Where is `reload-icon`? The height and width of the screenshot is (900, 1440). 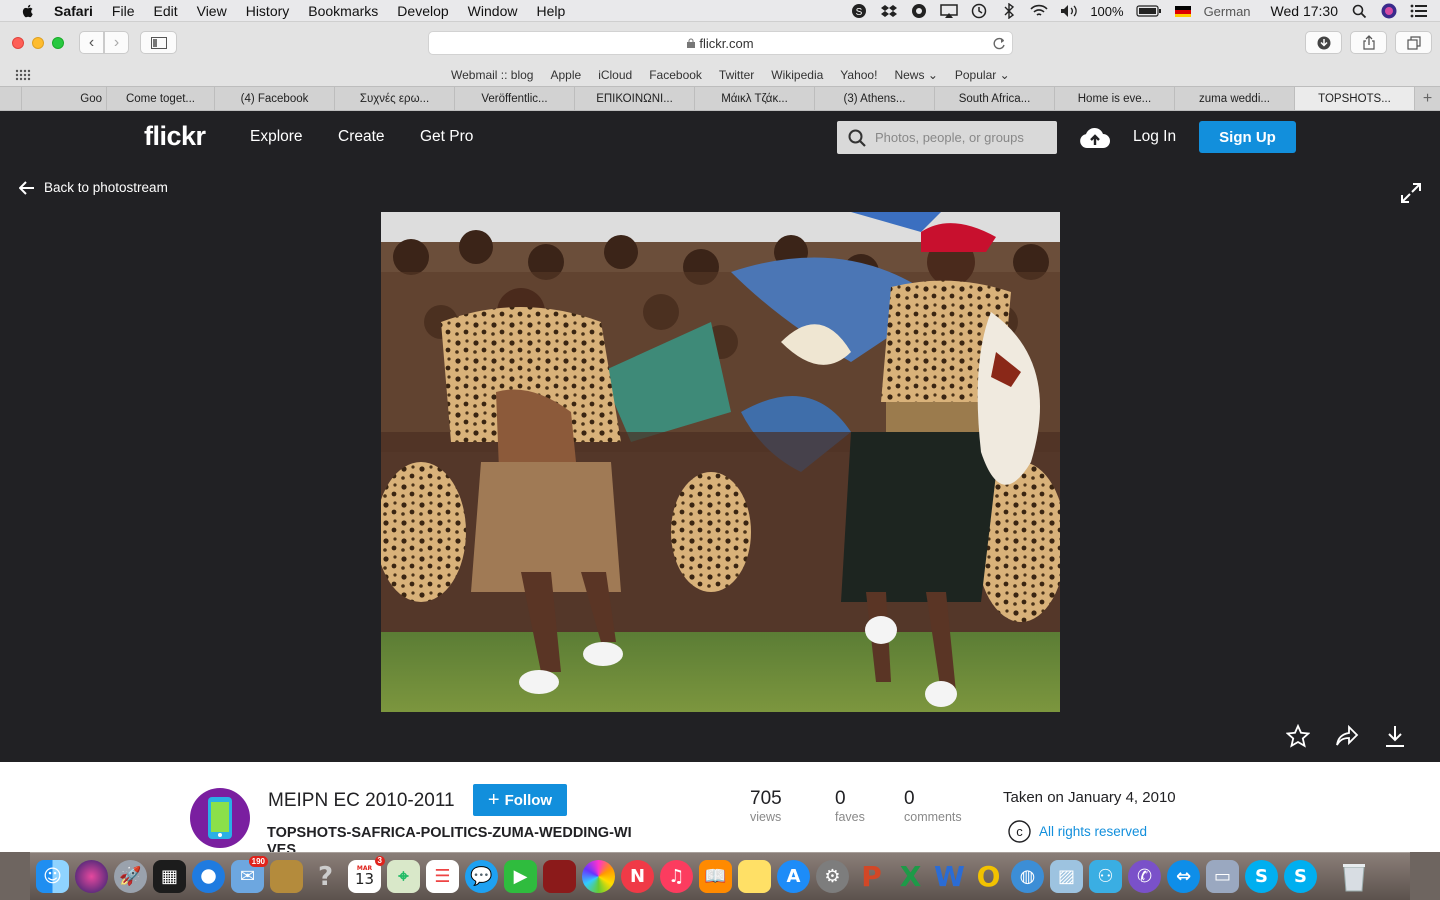
reload-icon is located at coordinates (999, 43).